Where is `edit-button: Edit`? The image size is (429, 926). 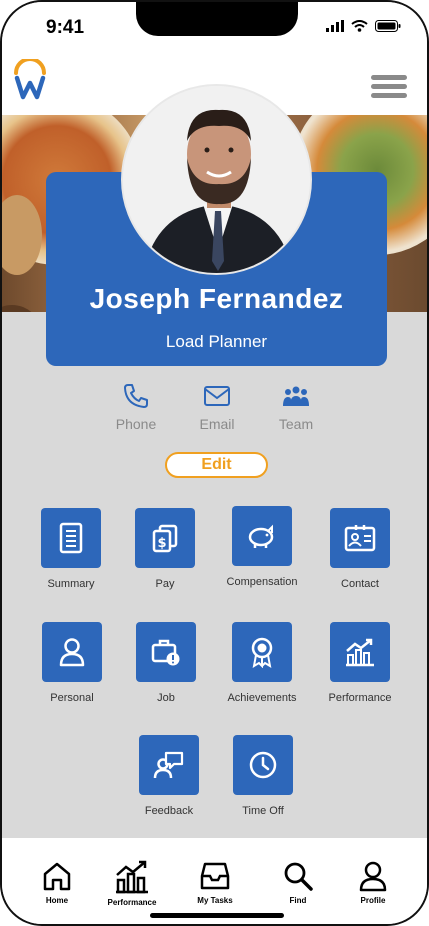 edit-button: Edit is located at coordinates (216, 465).